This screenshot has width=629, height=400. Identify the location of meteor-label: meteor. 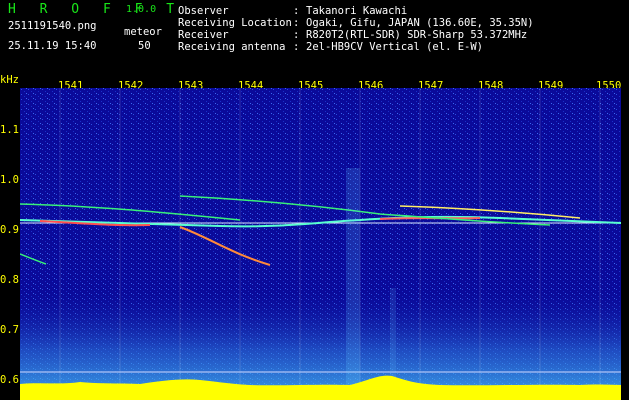
(143, 32).